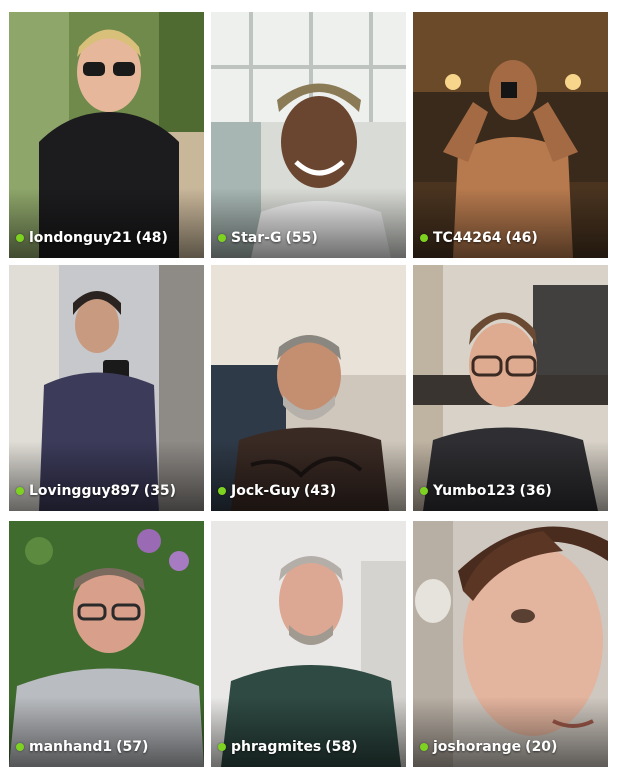 This screenshot has width=620, height=780. I want to click on profile-caption: Star-G (55), so click(268, 238).